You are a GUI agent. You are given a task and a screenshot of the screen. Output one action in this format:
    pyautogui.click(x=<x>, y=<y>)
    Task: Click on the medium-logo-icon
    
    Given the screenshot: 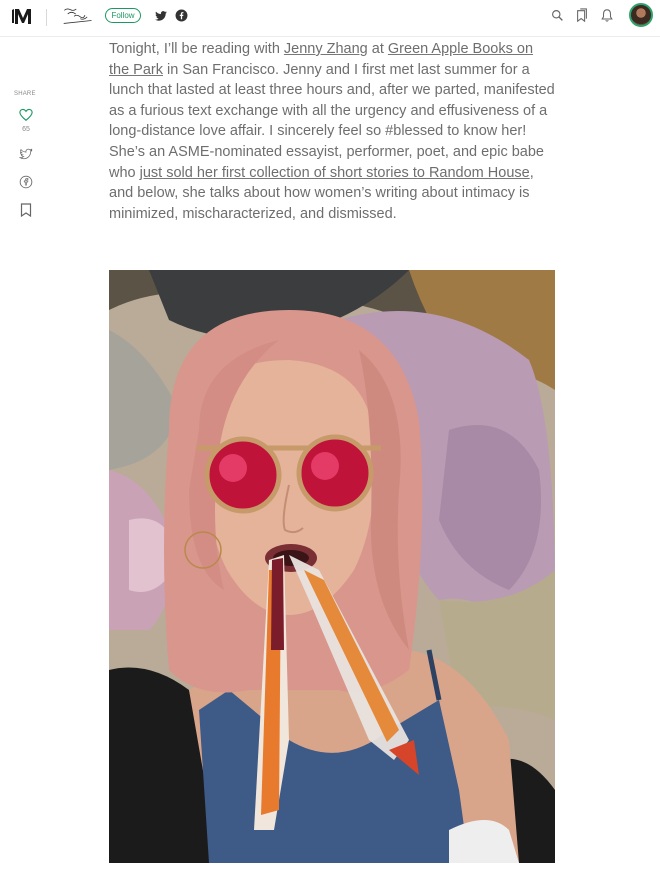 What is the action you would take?
    pyautogui.click(x=23, y=16)
    